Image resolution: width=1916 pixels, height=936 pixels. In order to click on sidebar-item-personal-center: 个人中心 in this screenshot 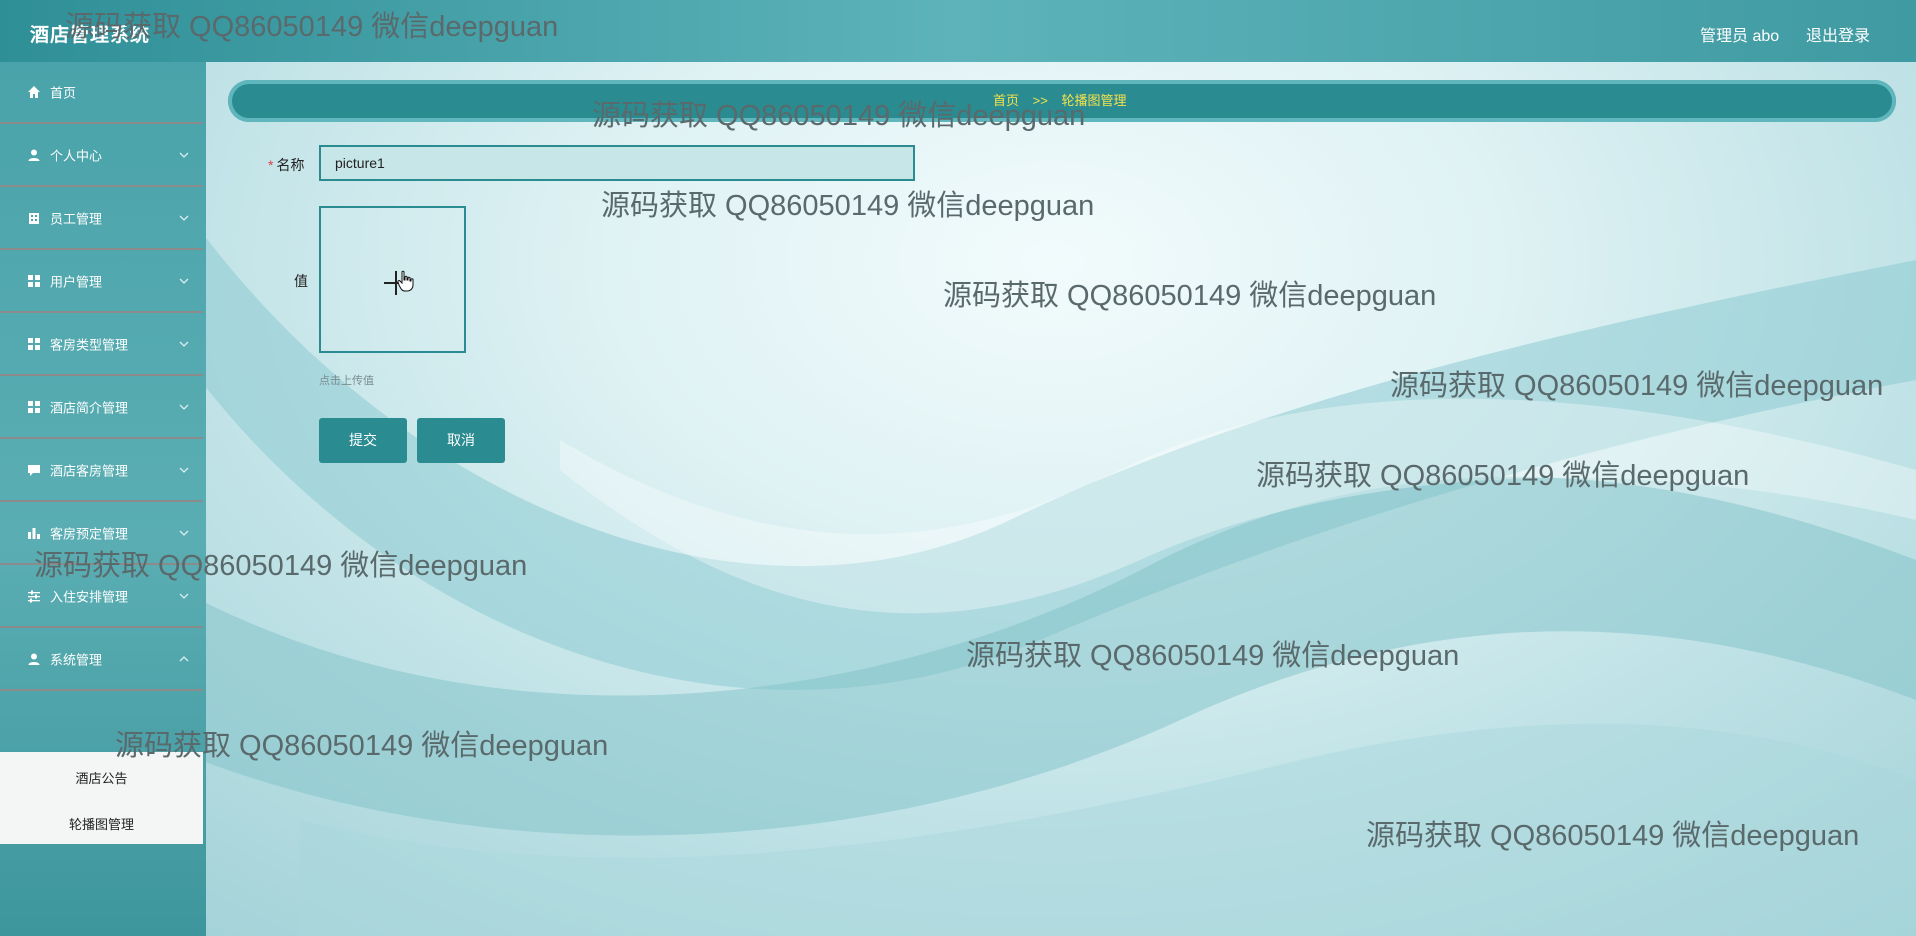, I will do `click(101, 156)`.